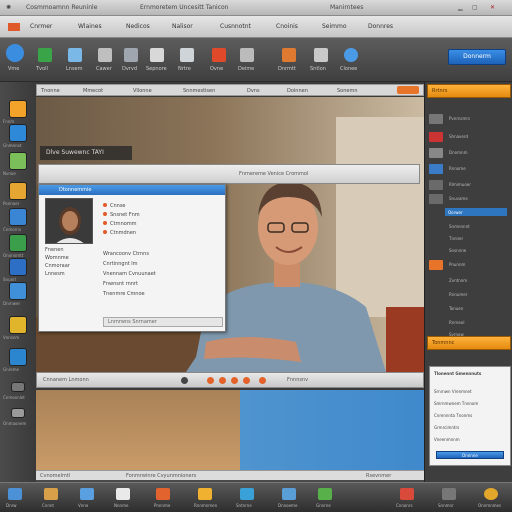 The image size is (512, 512). Describe the element at coordinates (11, 505) in the screenshot. I see `taskbar-label: Dnrw` at that location.